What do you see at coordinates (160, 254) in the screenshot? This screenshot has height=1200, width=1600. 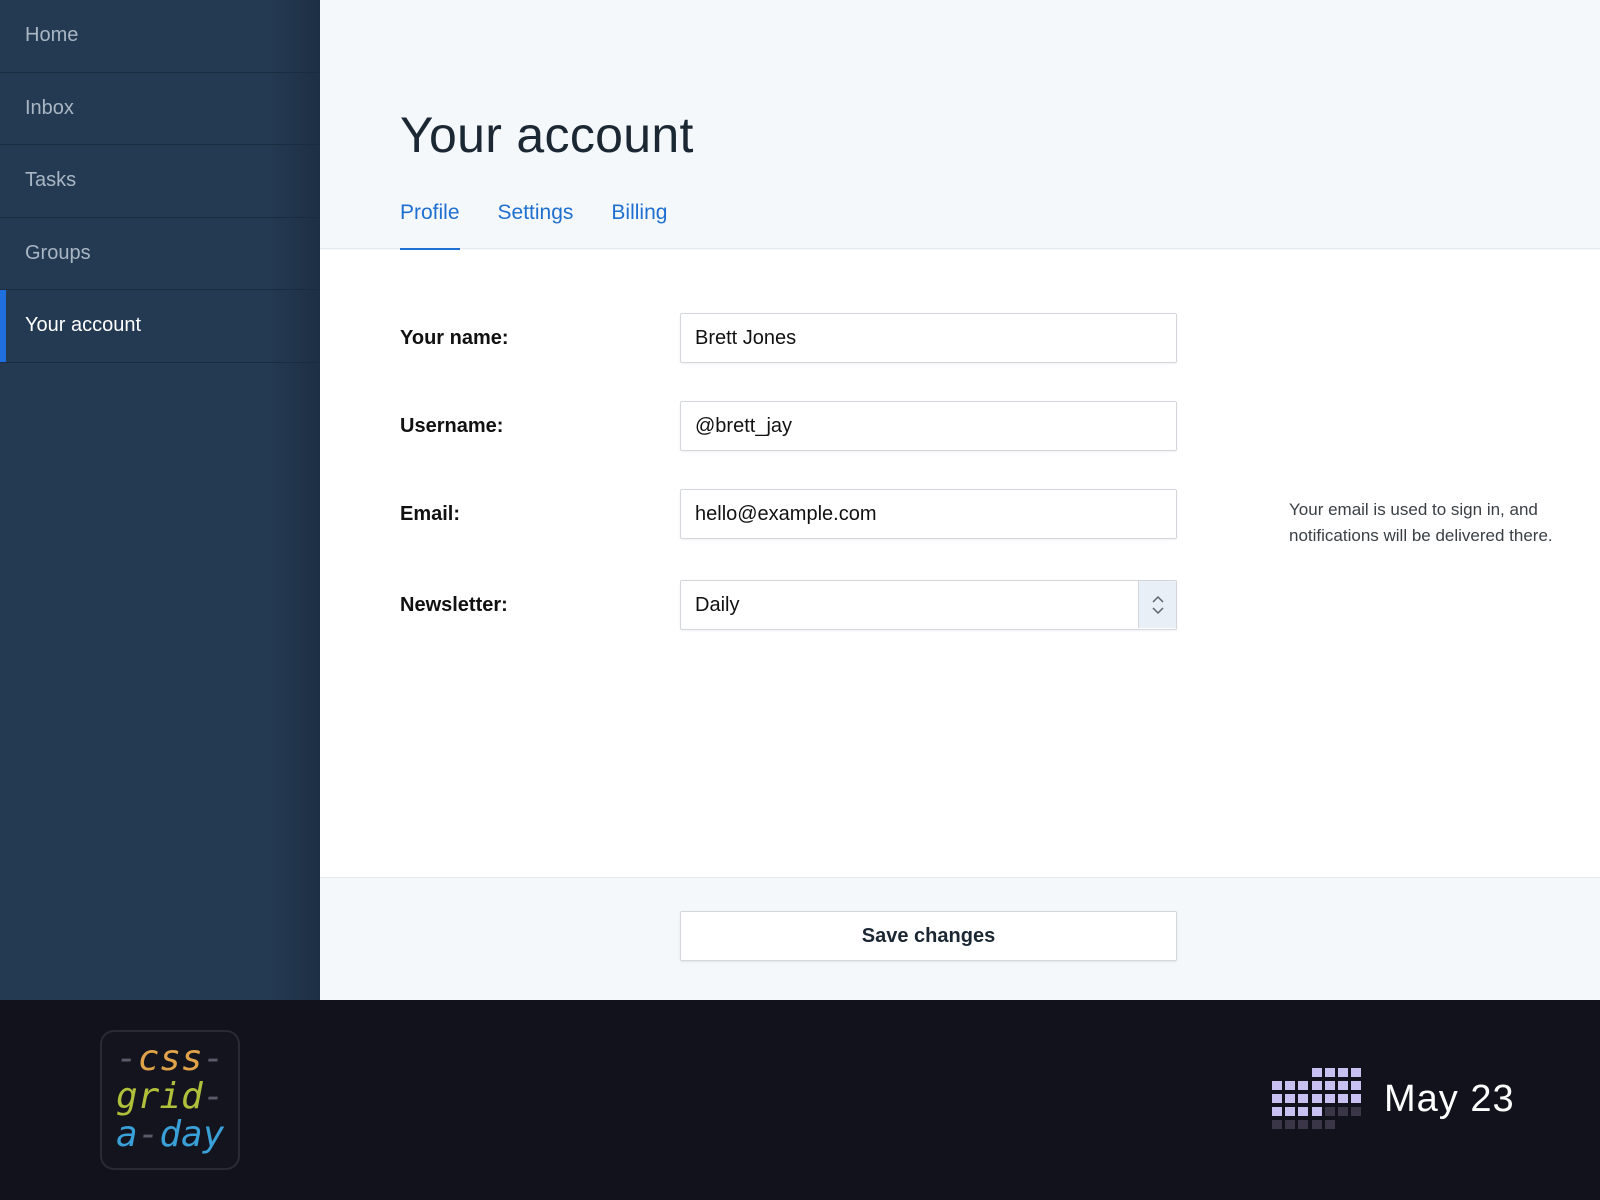 I see `sidebar-item-groups: Groups` at bounding box center [160, 254].